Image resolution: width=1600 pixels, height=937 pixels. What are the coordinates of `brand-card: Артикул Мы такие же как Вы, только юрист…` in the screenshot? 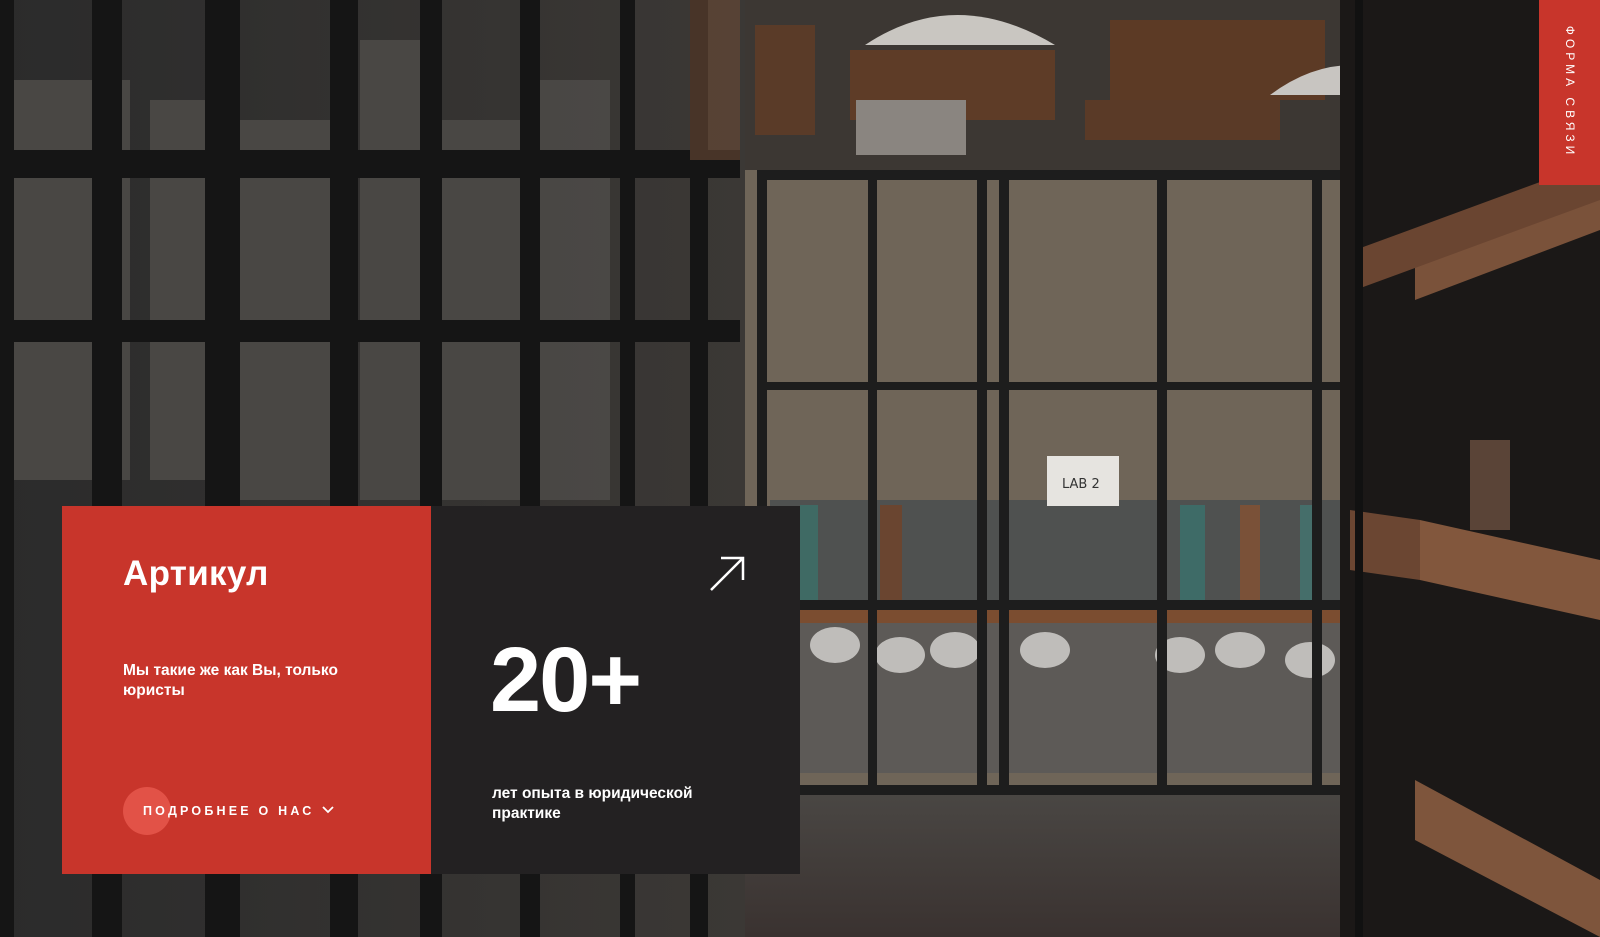 It's located at (246, 690).